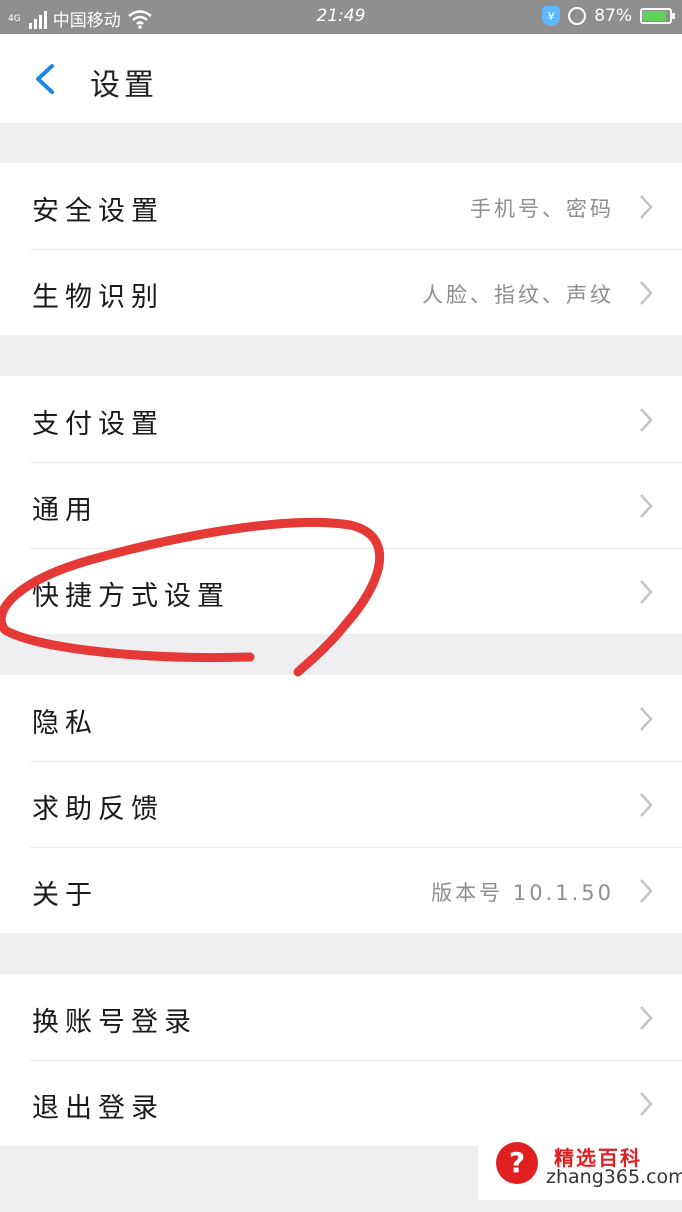 The image size is (682, 1212). I want to click on row-value: 手机号、密码, so click(542, 209).